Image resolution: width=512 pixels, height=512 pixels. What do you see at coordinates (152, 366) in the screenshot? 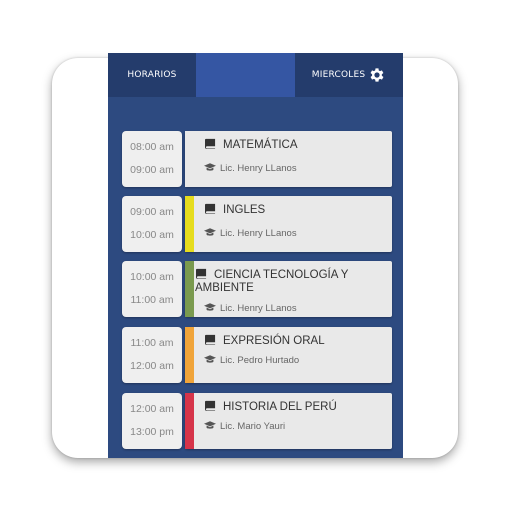
I see `end-time: 12:00 am` at bounding box center [152, 366].